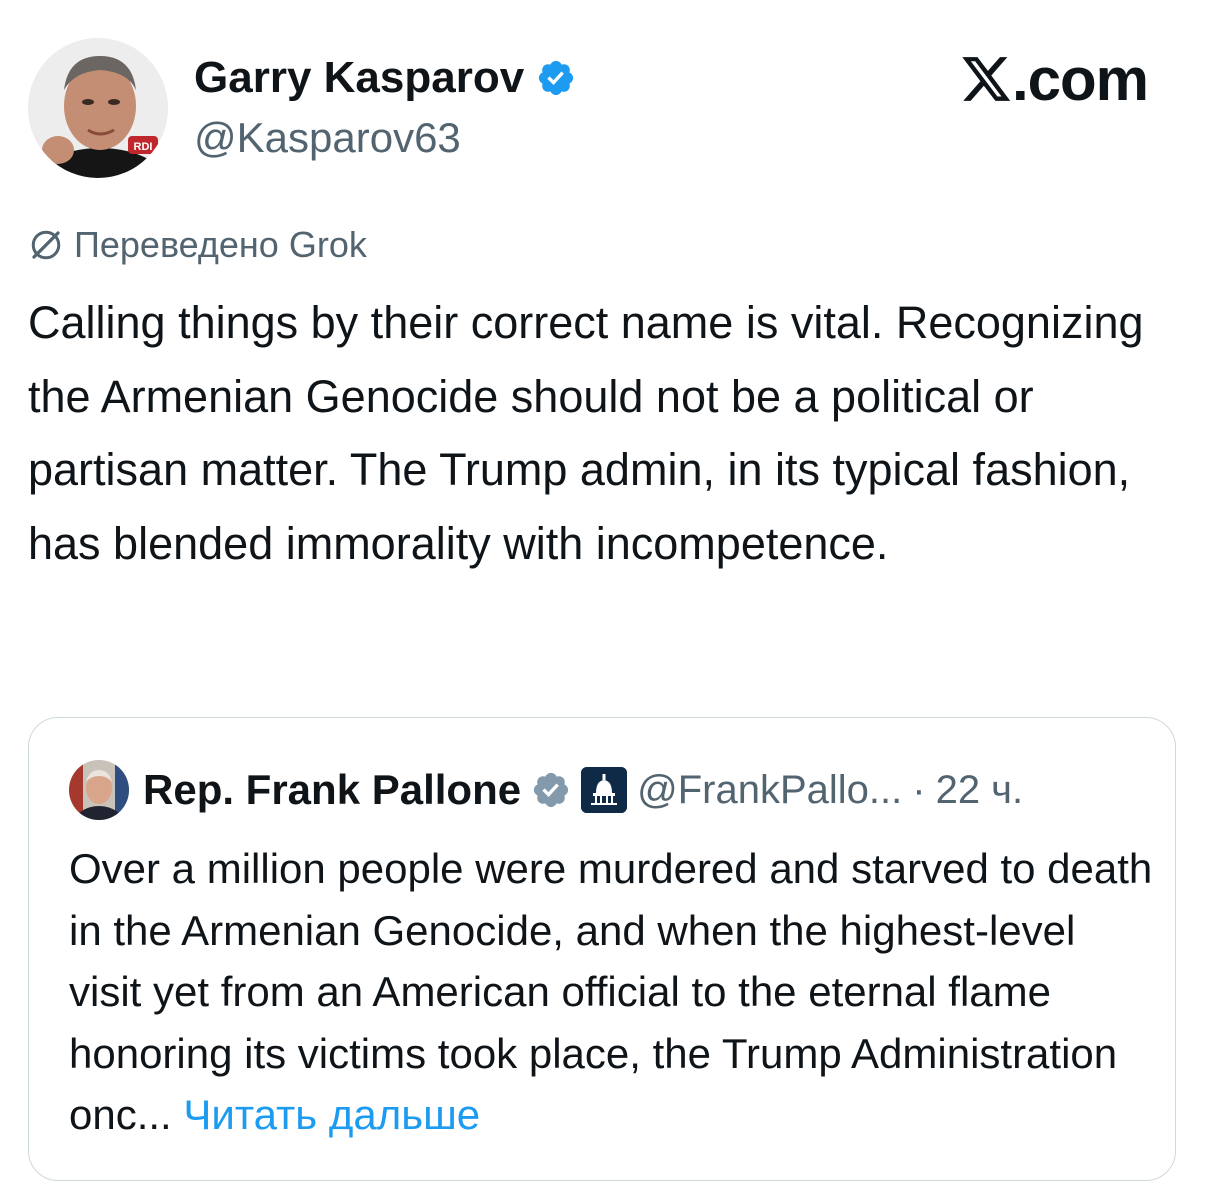  Describe the element at coordinates (46, 245) in the screenshot. I see `grok-icon` at that location.